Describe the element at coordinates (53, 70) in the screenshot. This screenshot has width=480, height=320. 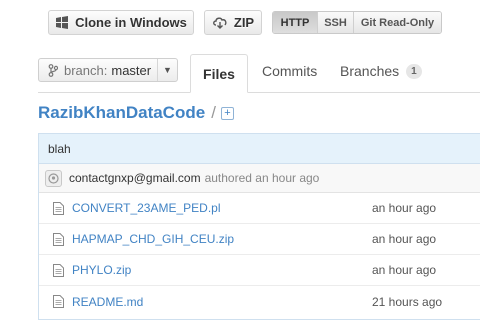
I see `branch-icon` at that location.